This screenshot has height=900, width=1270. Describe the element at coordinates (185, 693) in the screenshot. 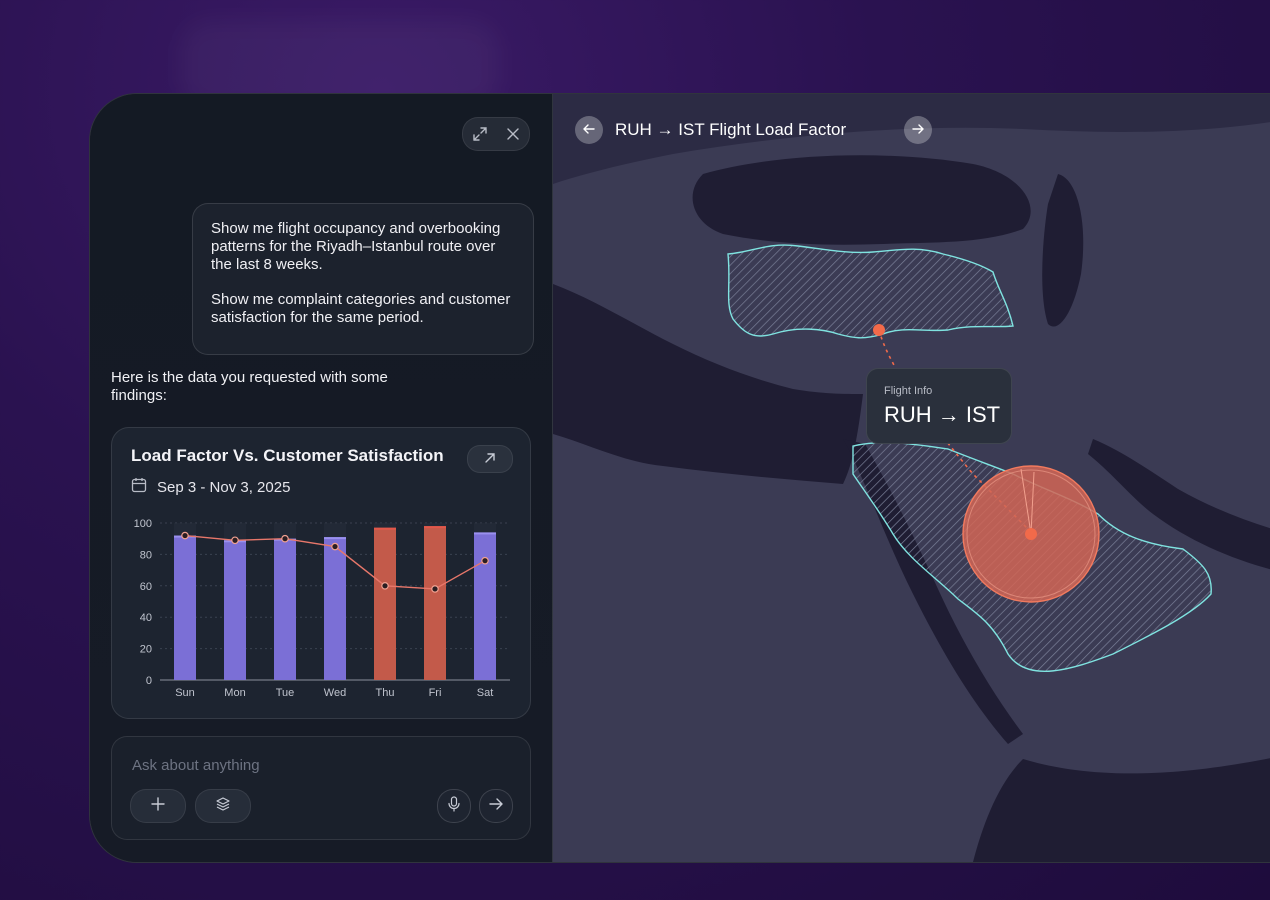

I see `x-tick-label: Sun` at that location.